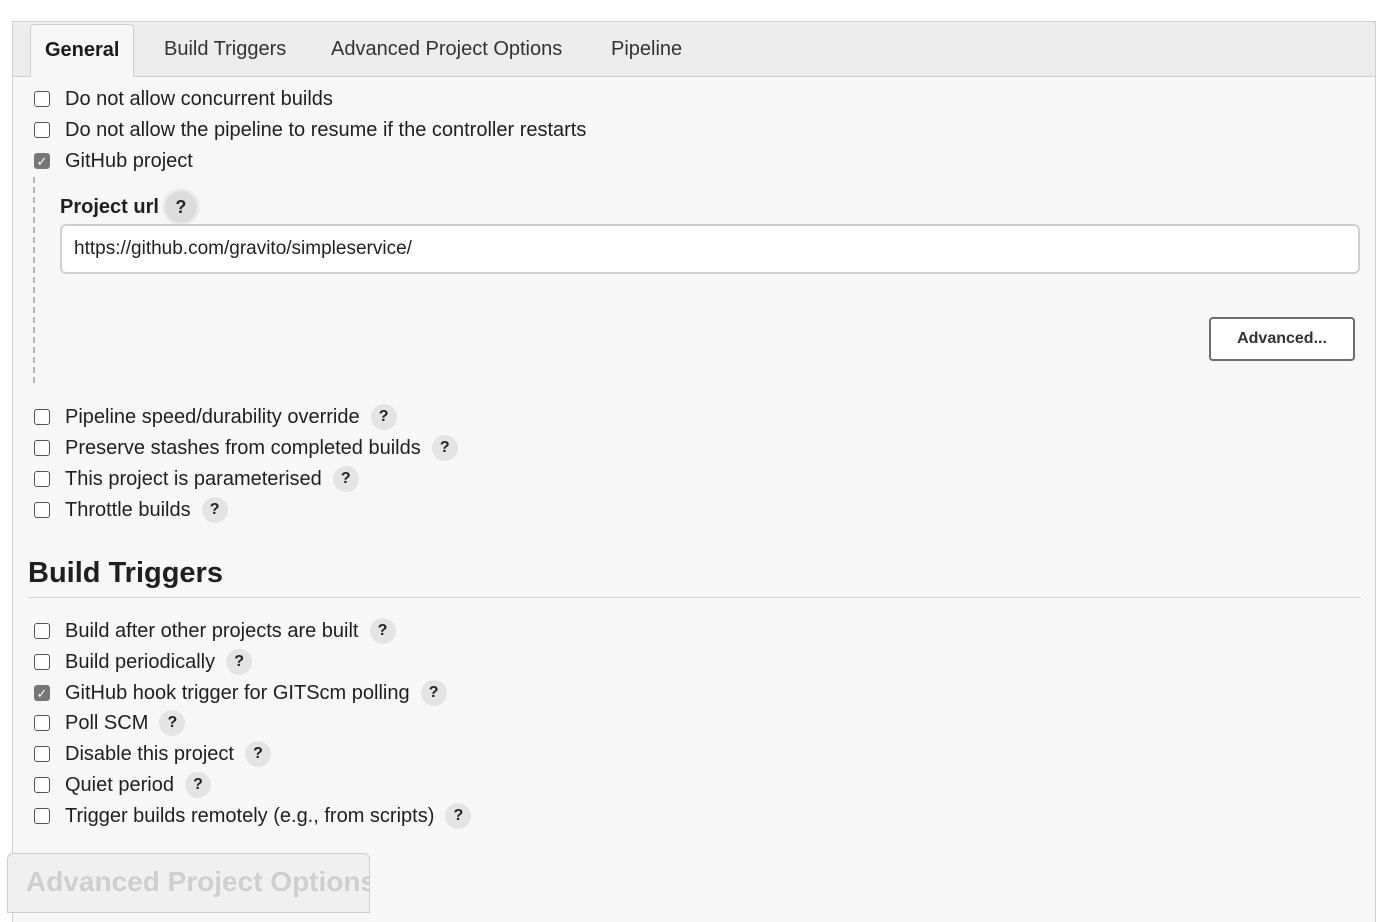 The image size is (1400, 922). What do you see at coordinates (82, 50) in the screenshot?
I see `tab-general: General` at bounding box center [82, 50].